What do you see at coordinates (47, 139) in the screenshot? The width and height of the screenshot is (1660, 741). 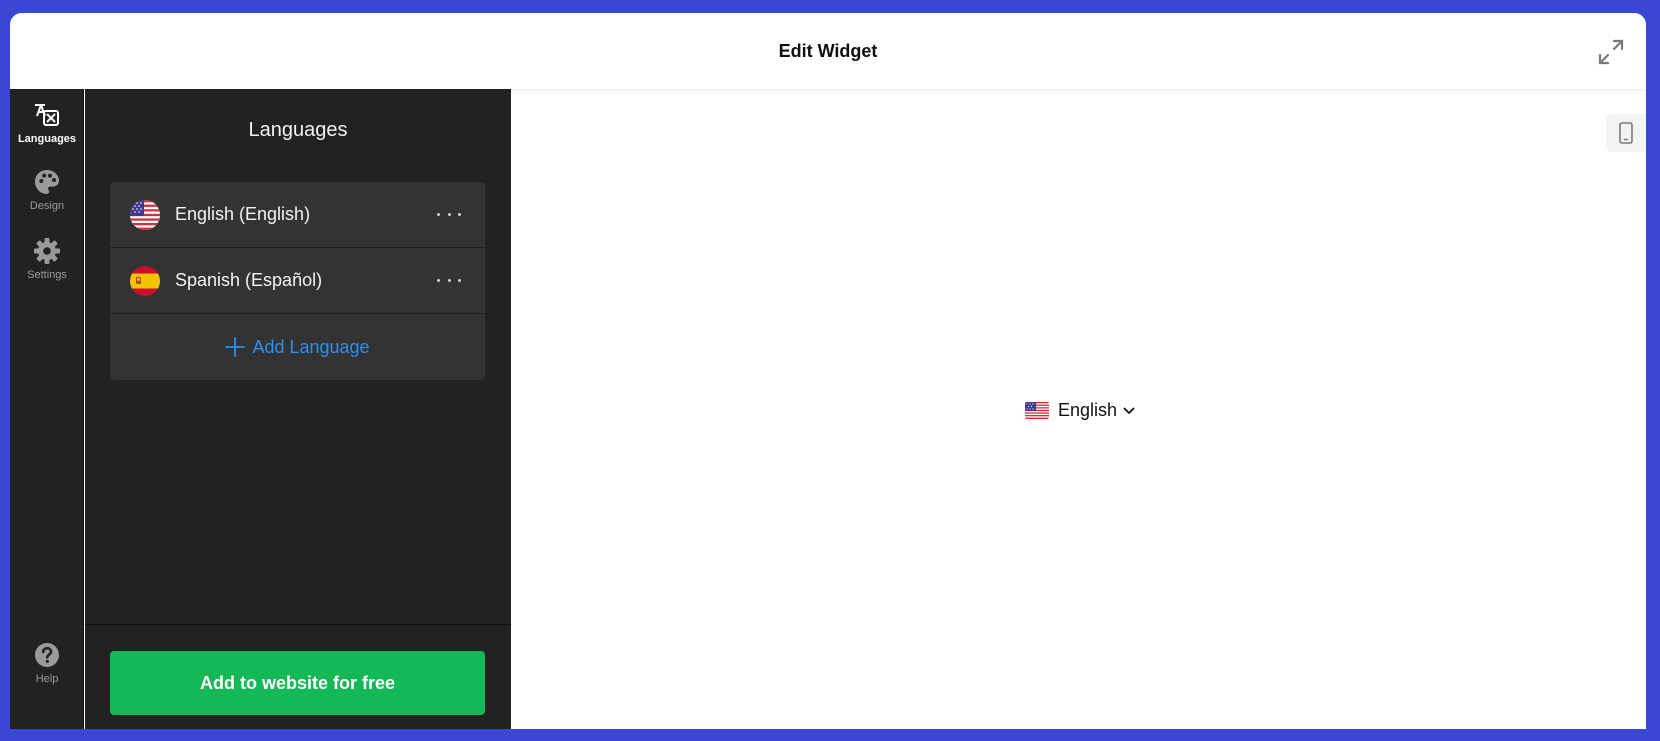 I see `sidebar-item-label: Languages` at bounding box center [47, 139].